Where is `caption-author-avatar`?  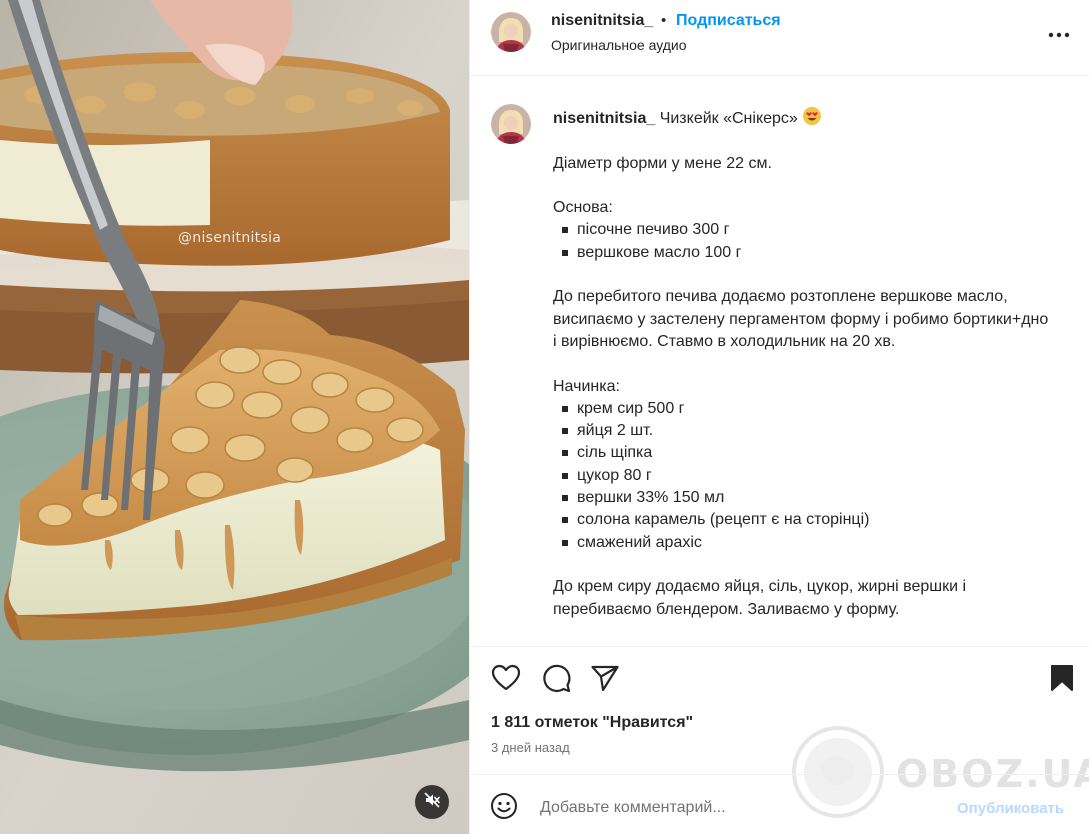
caption-author-avatar is located at coordinates (511, 124).